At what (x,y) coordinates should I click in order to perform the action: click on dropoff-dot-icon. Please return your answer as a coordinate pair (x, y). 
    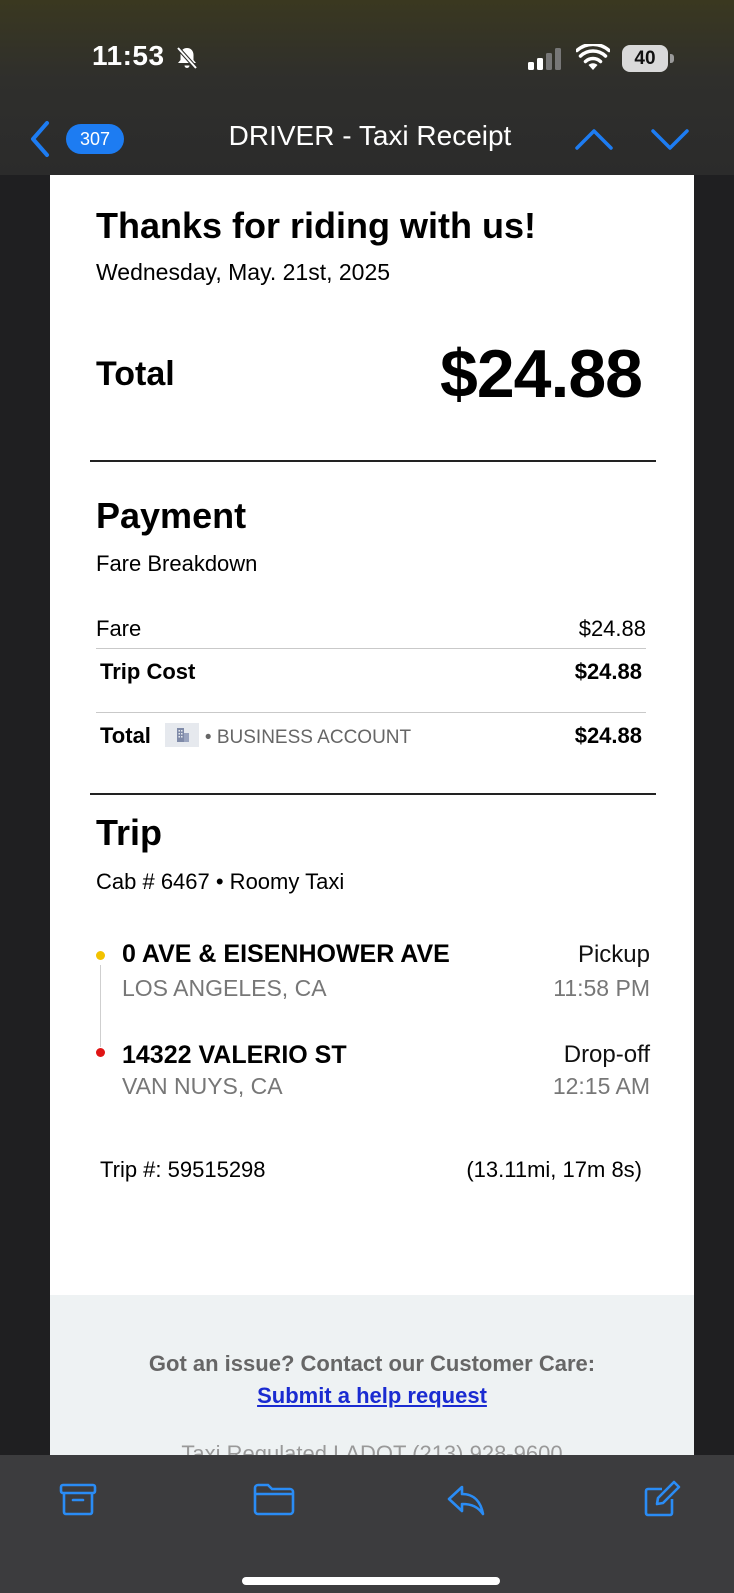
    Looking at the image, I should click on (100, 1052).